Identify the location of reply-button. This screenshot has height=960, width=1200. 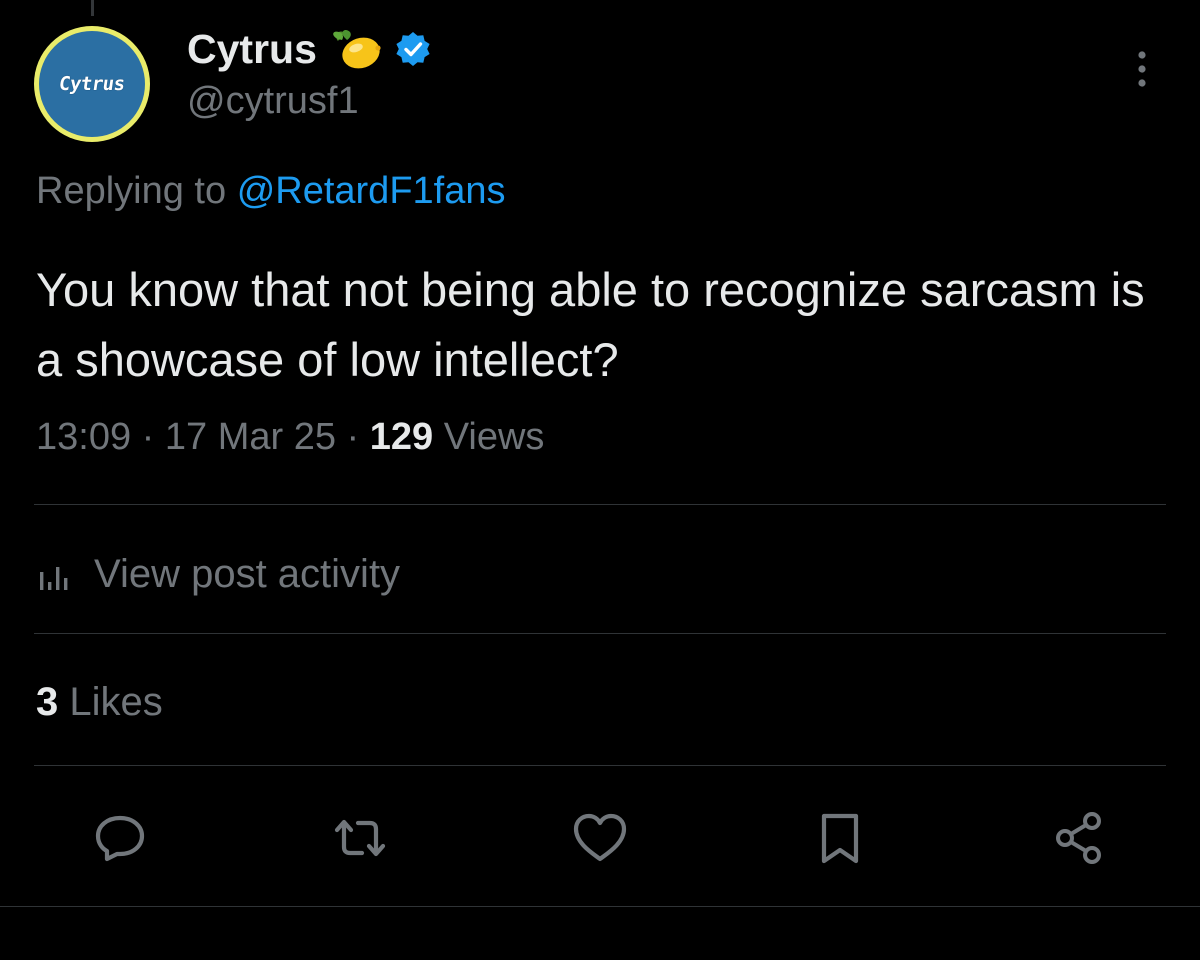
(120, 840).